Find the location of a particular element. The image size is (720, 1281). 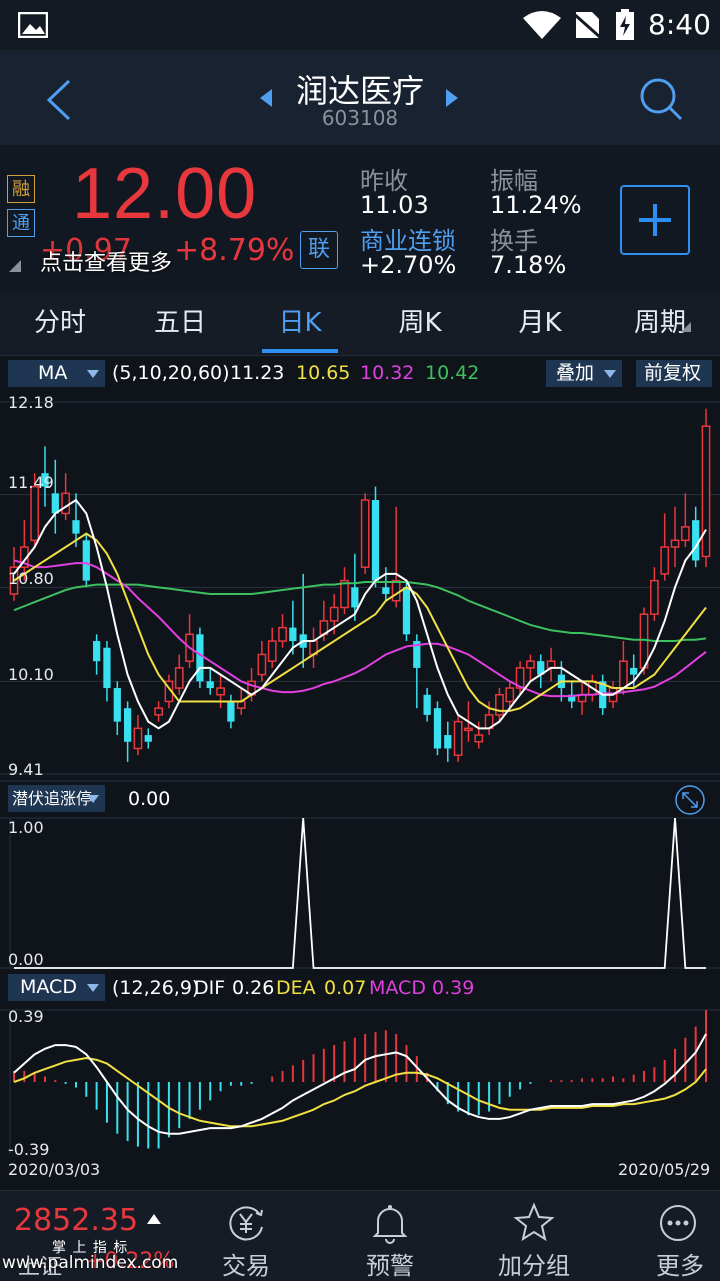

macd-y-bottom: -0.39 is located at coordinates (29, 1149).